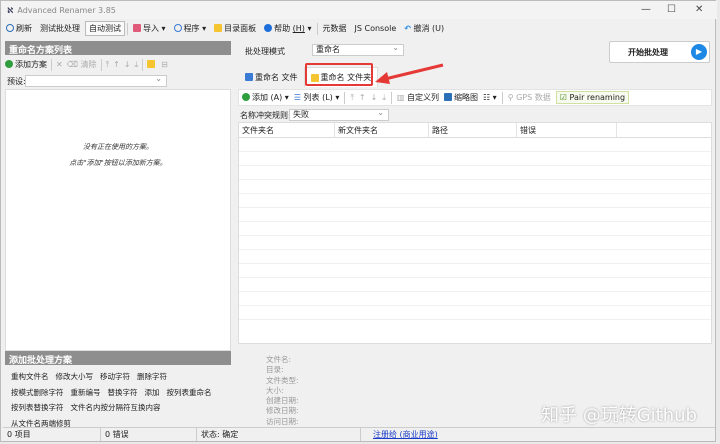 This screenshot has height=444, width=720. Describe the element at coordinates (123, 392) in the screenshot. I see `method-link: 替换字符` at that location.